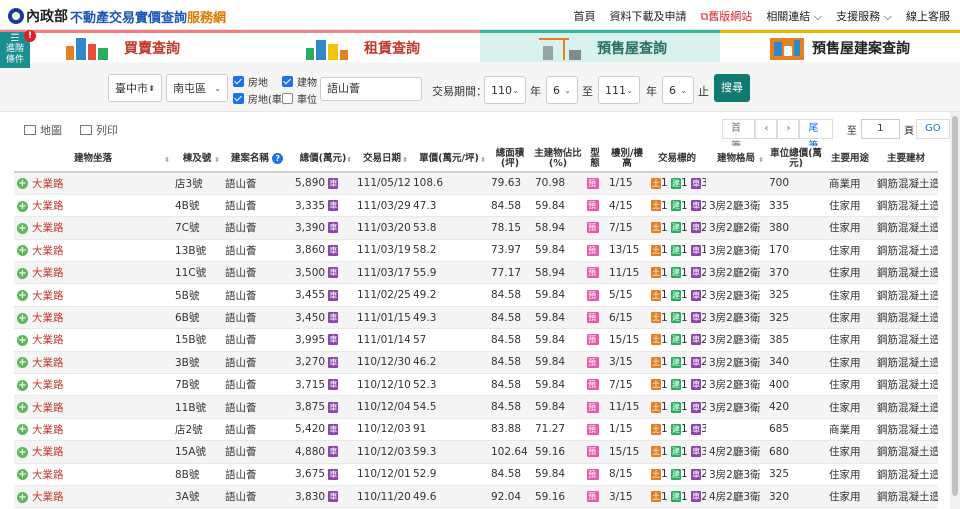 This screenshot has height=509, width=960. I want to click on tab-sale: 買賣查詢, so click(120, 46).